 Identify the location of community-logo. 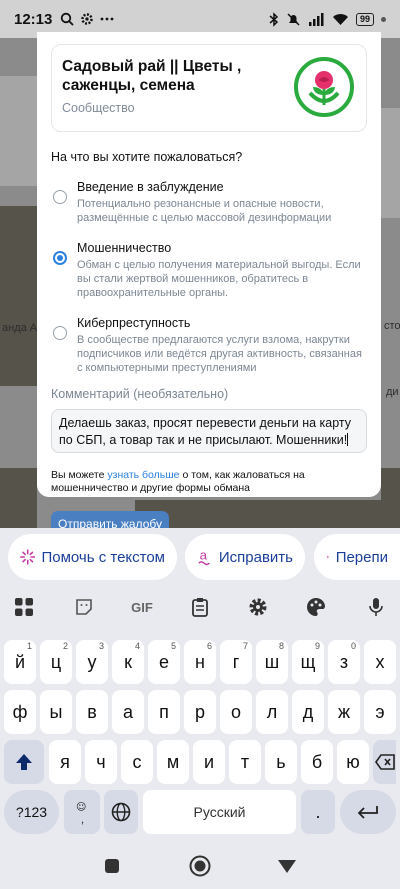
(324, 87).